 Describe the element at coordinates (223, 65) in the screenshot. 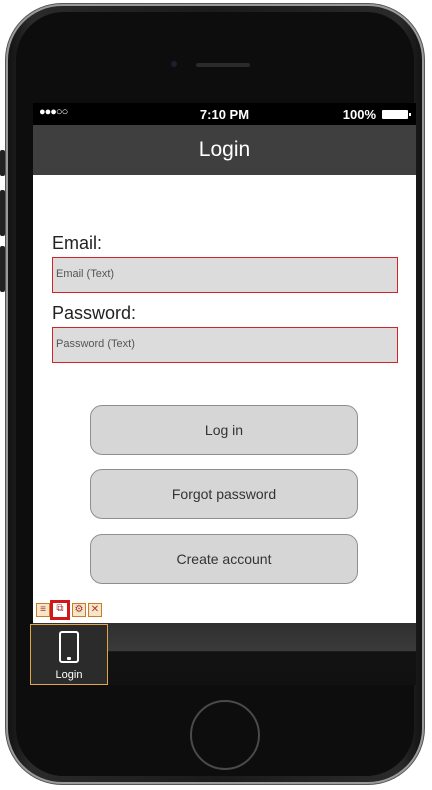

I see `earpiece-speaker` at that location.